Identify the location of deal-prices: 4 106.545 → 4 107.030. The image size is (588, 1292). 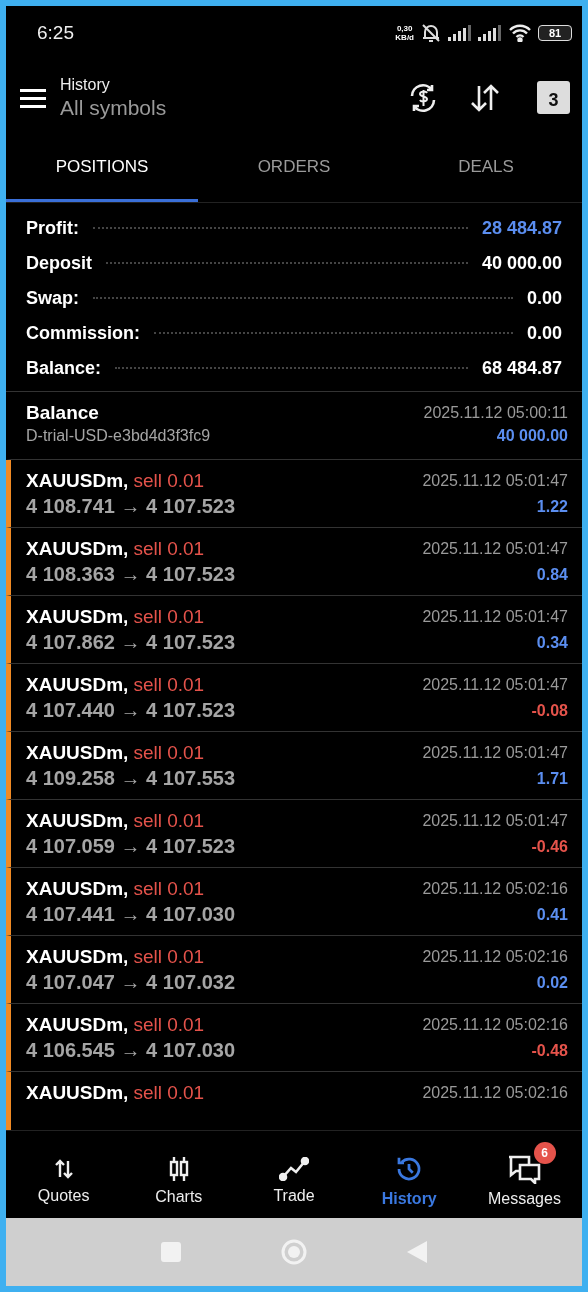
(131, 1050).